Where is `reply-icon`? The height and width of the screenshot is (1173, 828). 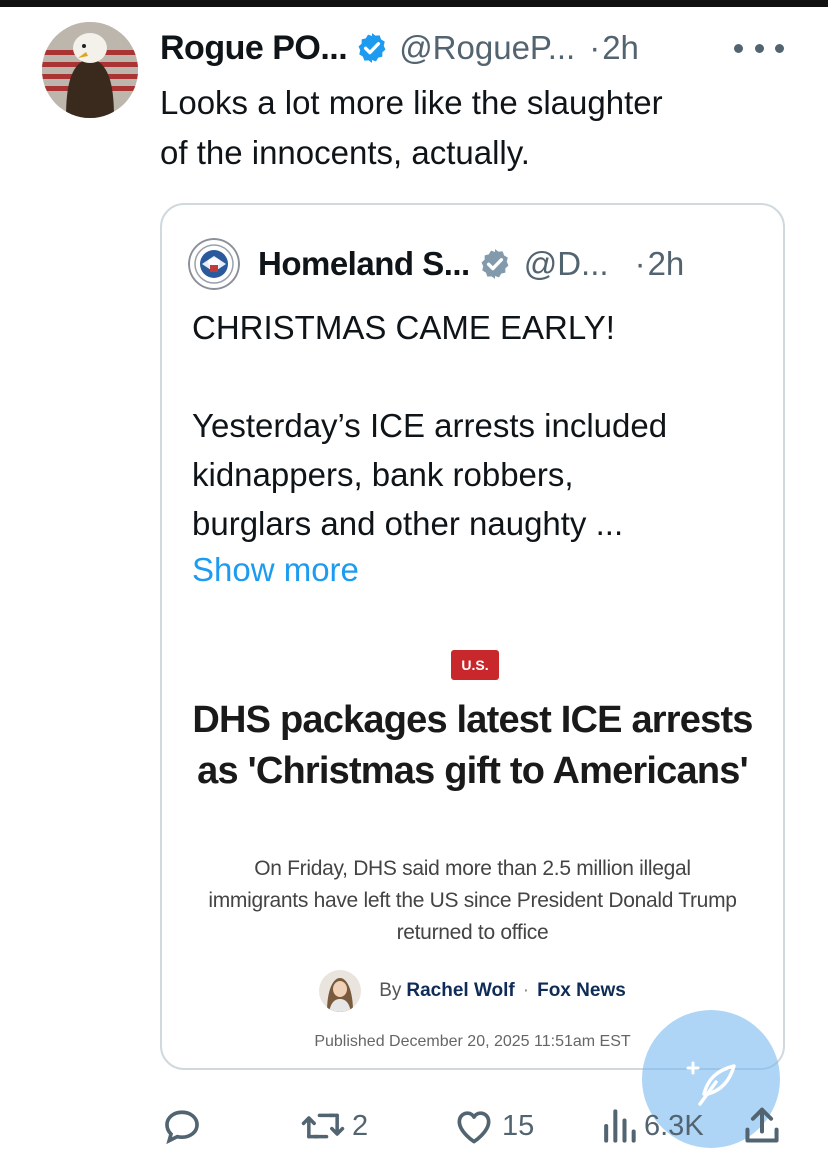 reply-icon is located at coordinates (182, 1127).